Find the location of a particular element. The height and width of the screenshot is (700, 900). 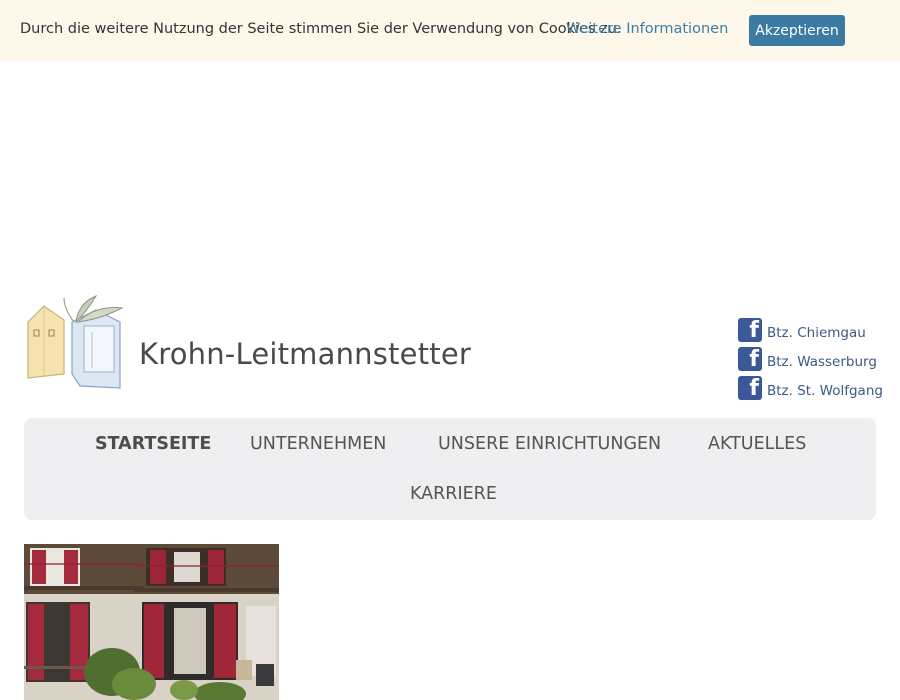

nav-item-unternehmen: UNTERNEHMEN is located at coordinates (318, 444).